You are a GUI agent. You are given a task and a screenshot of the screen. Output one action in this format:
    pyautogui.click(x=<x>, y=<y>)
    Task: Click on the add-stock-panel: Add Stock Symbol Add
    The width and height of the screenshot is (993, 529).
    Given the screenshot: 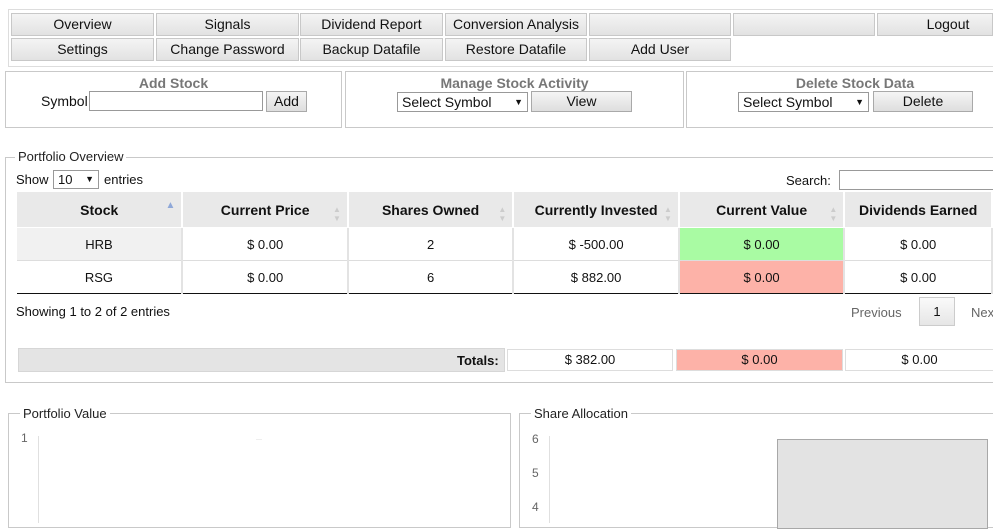 What is the action you would take?
    pyautogui.click(x=173, y=99)
    